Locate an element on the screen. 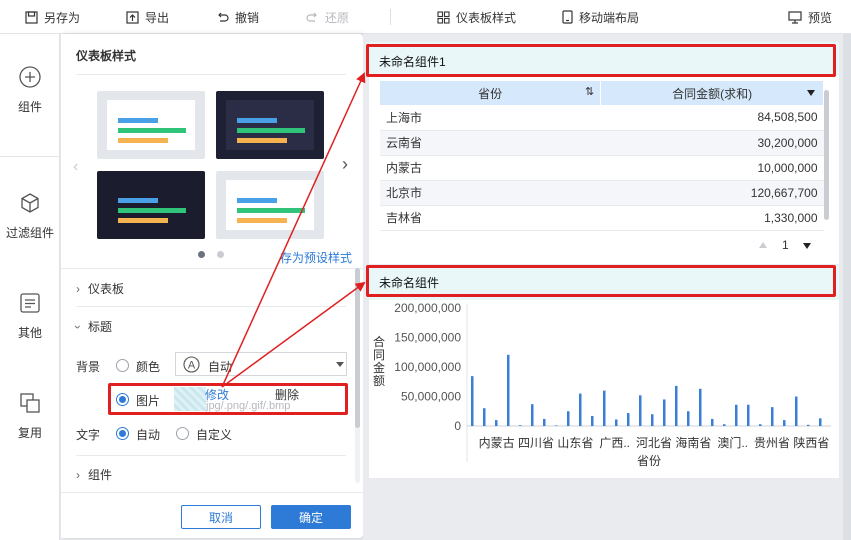 The width and height of the screenshot is (851, 540). carousel-prev-icon: ‹ is located at coordinates (75, 167).